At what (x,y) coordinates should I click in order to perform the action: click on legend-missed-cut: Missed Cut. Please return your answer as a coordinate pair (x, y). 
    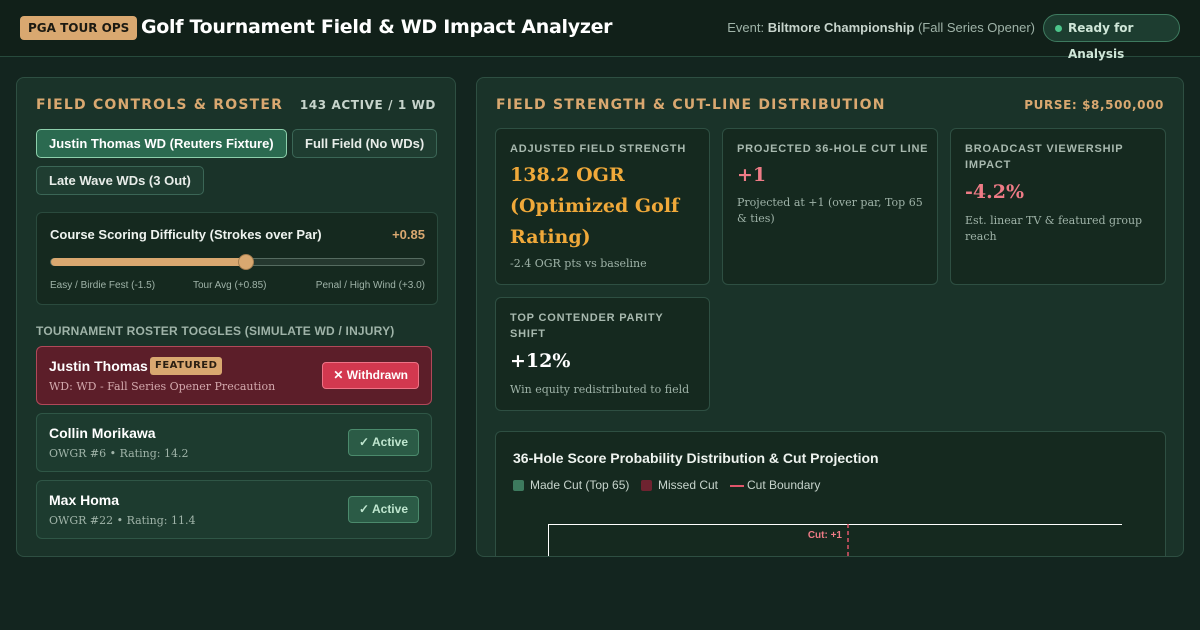
    Looking at the image, I should click on (679, 485).